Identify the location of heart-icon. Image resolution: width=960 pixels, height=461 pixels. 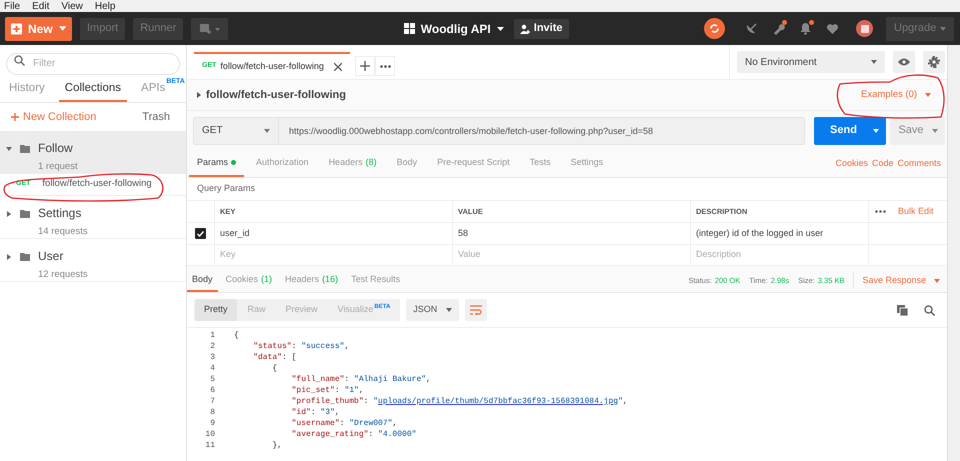
(832, 28).